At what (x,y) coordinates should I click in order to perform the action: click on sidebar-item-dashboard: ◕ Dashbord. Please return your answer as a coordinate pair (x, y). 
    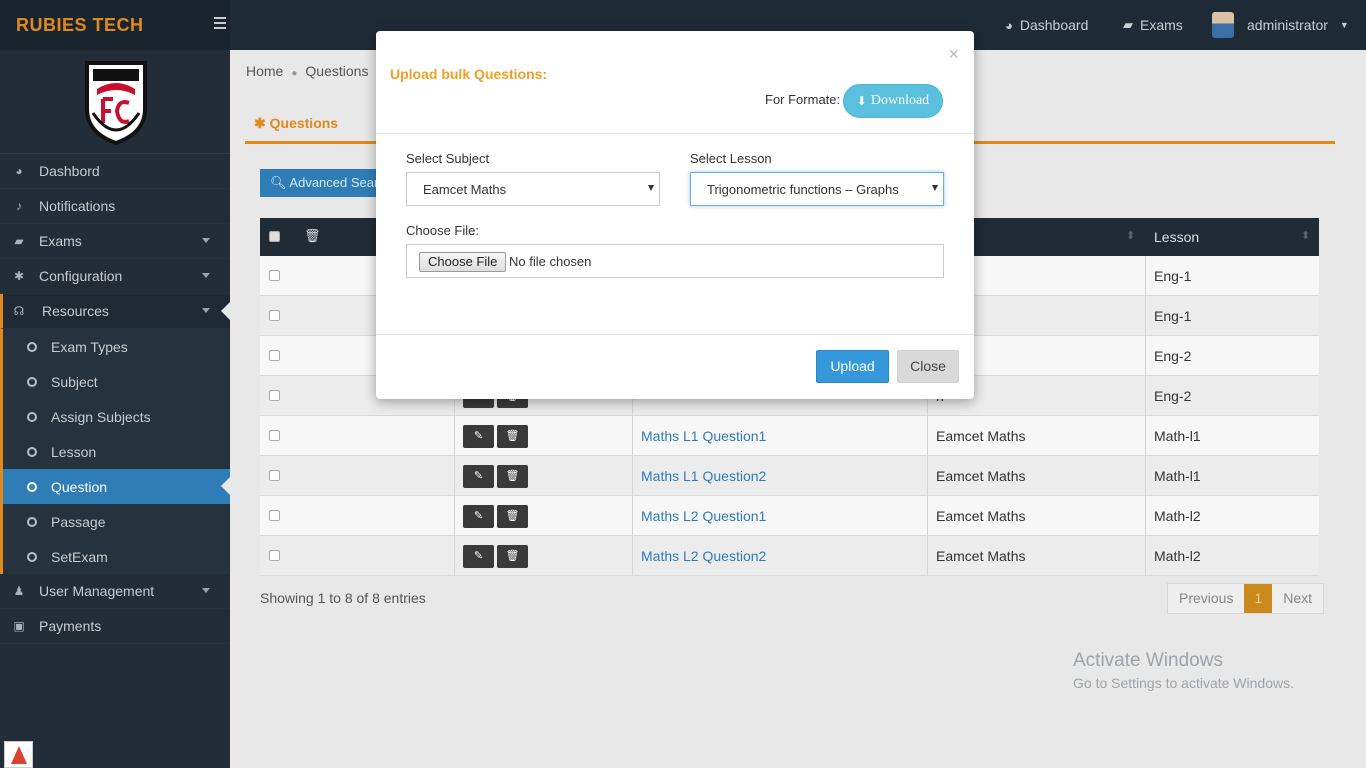
    Looking at the image, I should click on (115, 171).